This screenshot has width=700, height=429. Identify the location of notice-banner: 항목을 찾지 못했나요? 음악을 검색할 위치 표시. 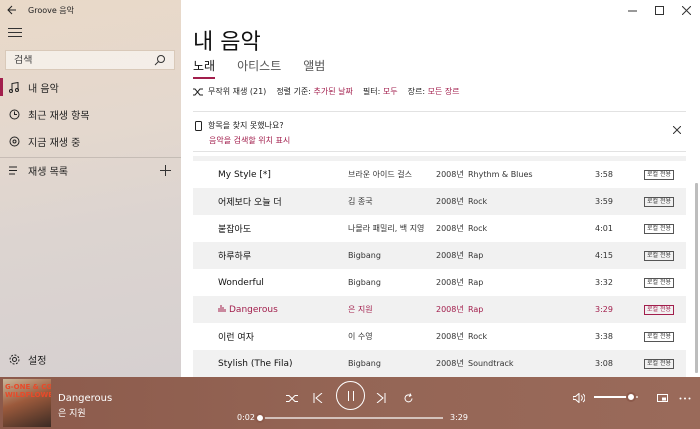
(440, 133).